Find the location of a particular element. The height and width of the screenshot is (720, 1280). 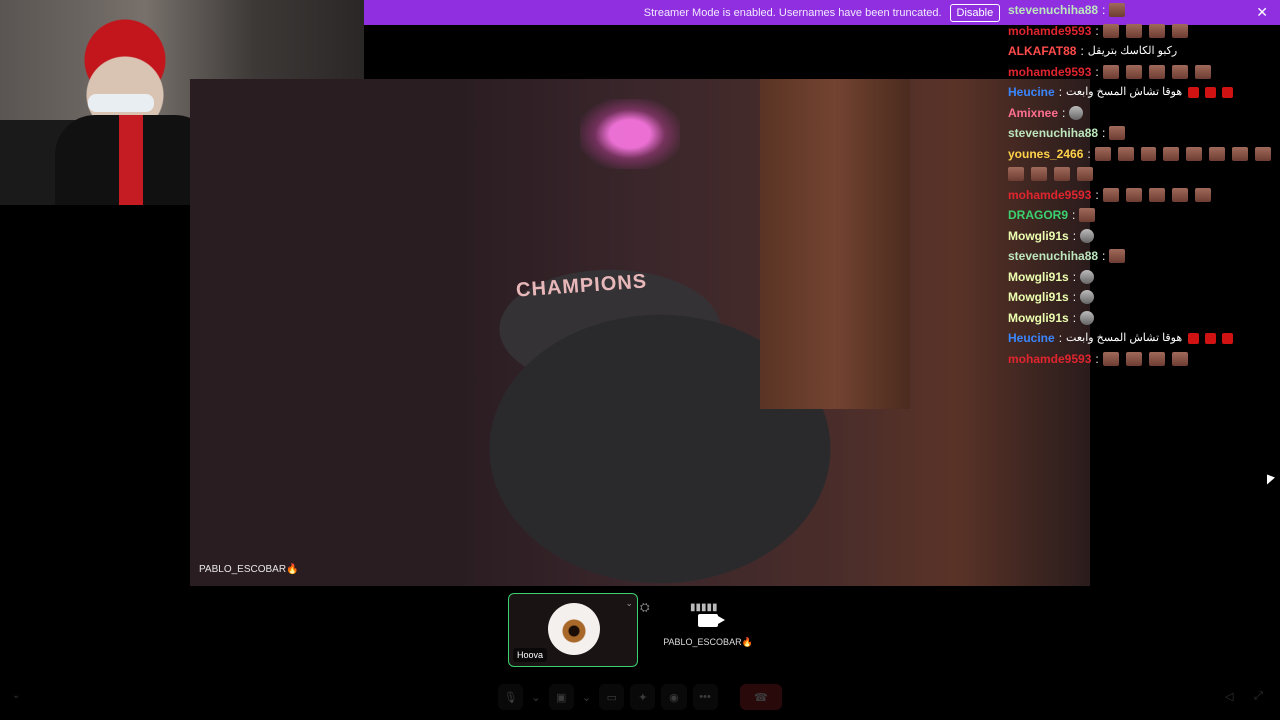

chat-username: younes_2466 is located at coordinates (1045, 154).